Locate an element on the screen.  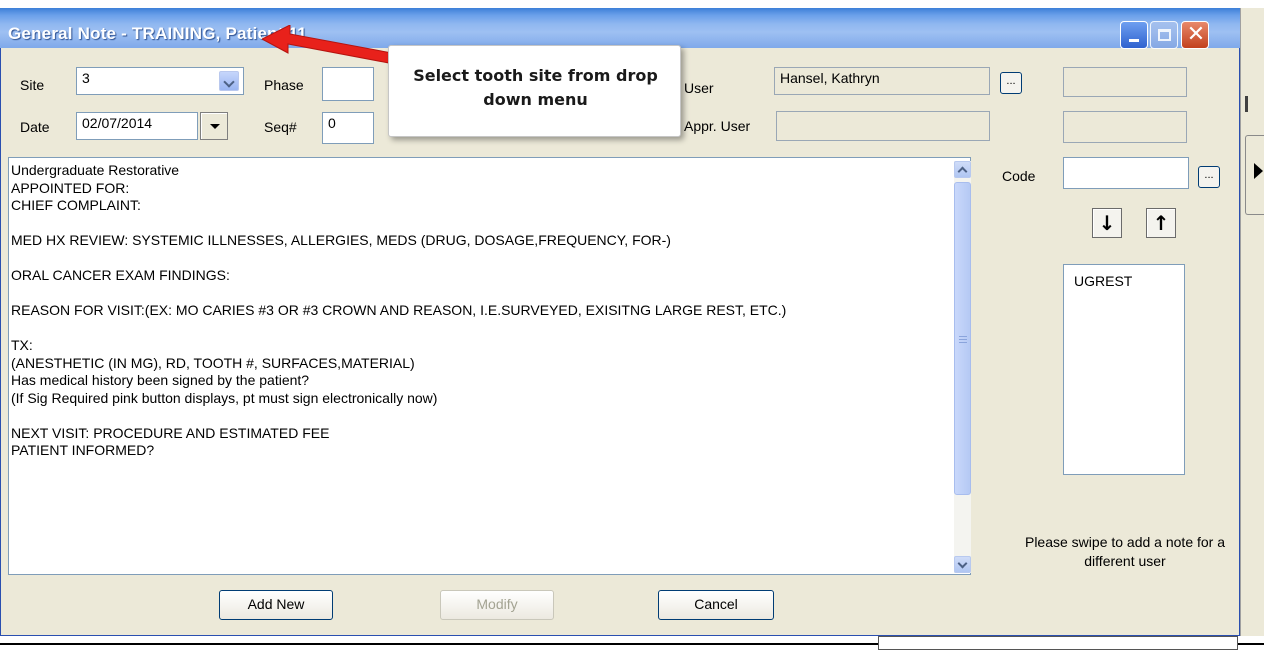
vertical-scrollbar is located at coordinates (962, 367).